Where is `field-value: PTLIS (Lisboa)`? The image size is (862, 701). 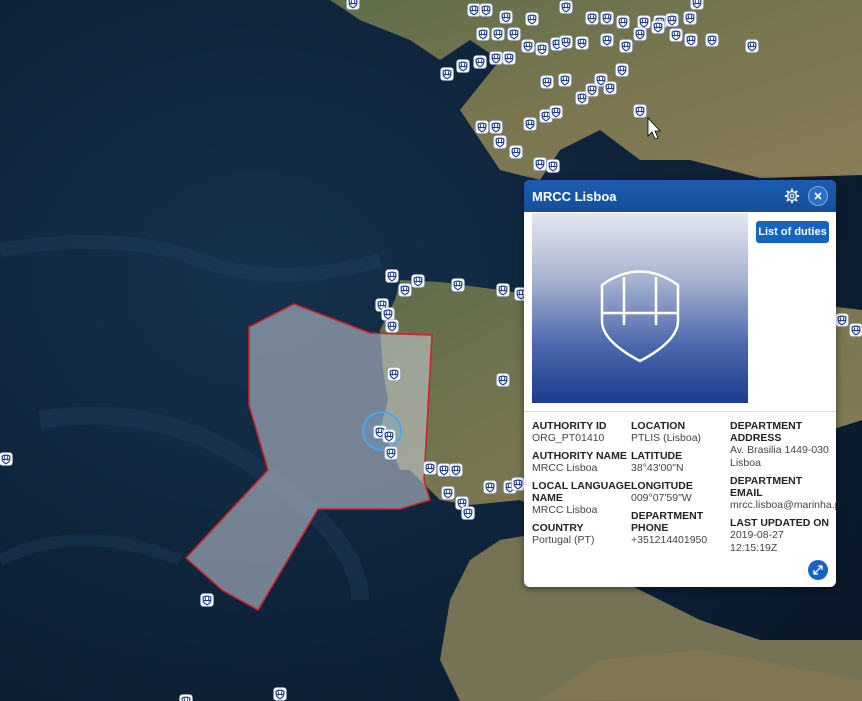
field-value: PTLIS (Lisboa) is located at coordinates (666, 438).